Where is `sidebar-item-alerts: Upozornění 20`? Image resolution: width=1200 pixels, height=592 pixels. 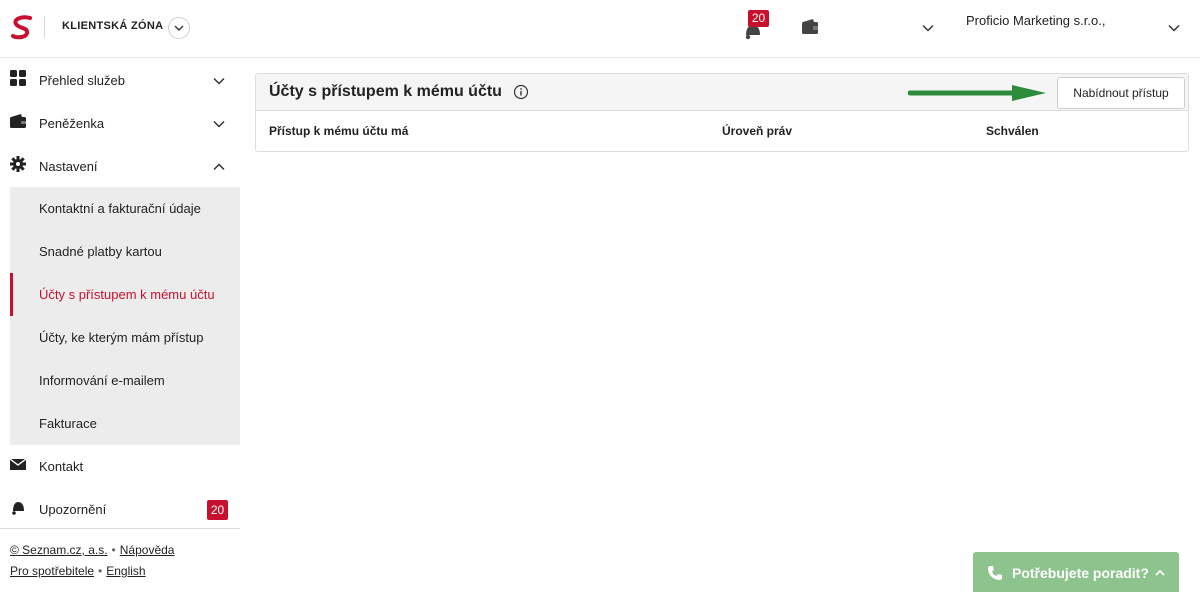
sidebar-item-alerts: Upozornění 20 is located at coordinates (120, 509).